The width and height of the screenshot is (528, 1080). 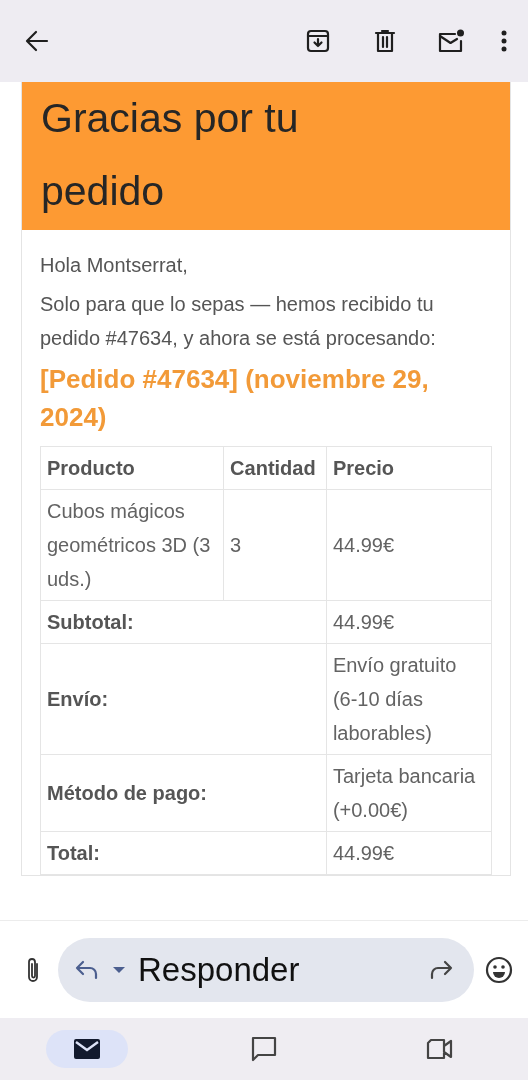 What do you see at coordinates (170, 155) in the screenshot?
I see `email-title: Gracias por tu pedido` at bounding box center [170, 155].